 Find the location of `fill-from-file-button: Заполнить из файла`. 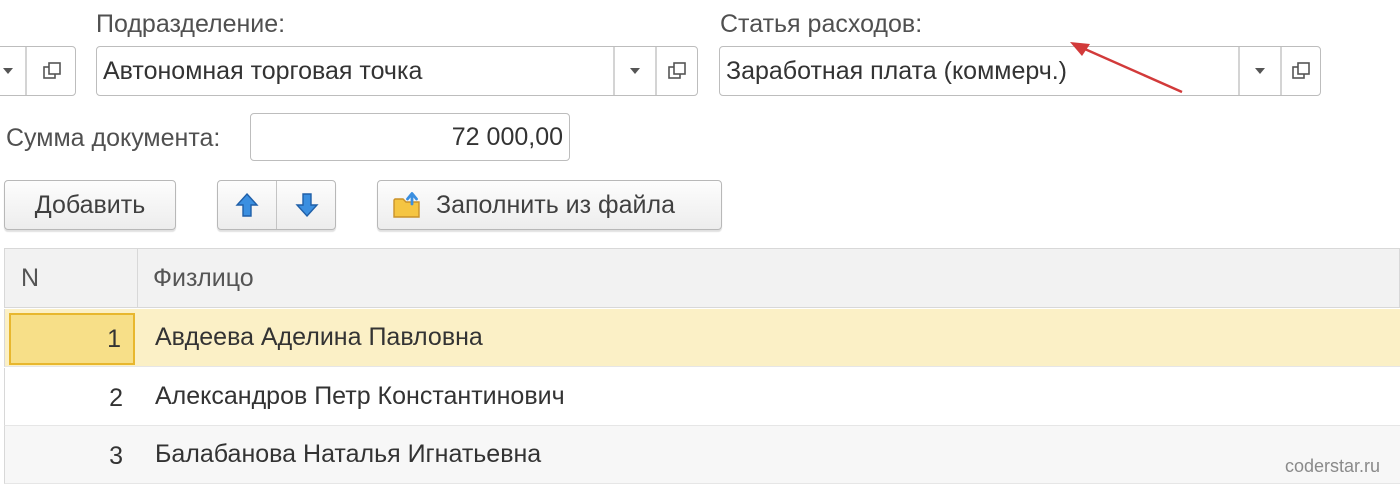

fill-from-file-button: Заполнить из файла is located at coordinates (549, 205).